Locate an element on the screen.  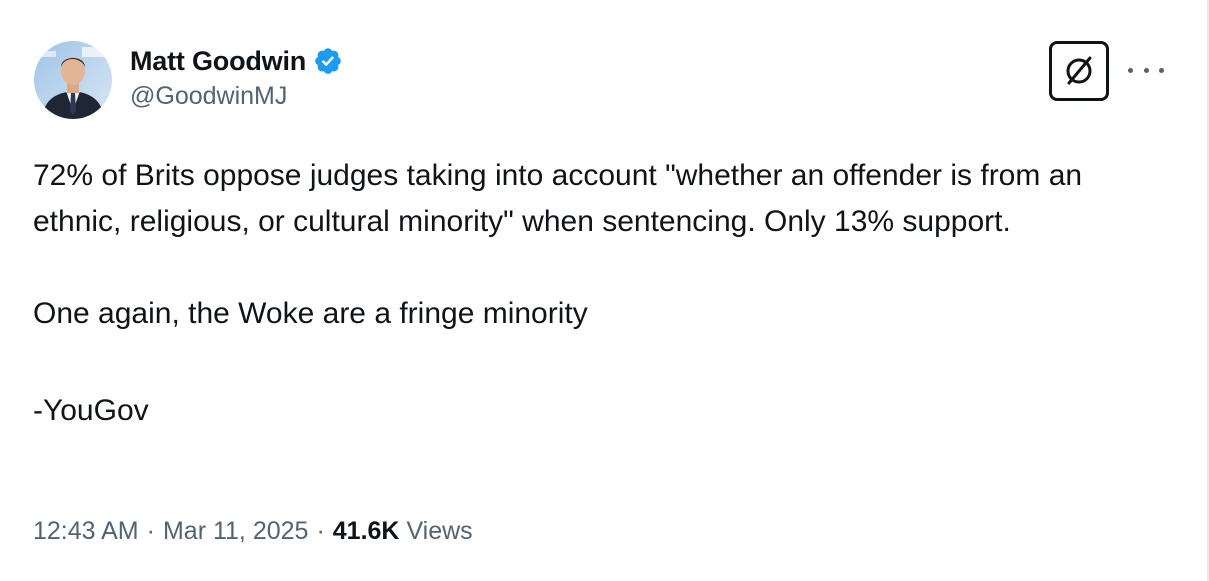
author-block: Matt Goodwin @GoodwinMJ is located at coordinates (236, 76).